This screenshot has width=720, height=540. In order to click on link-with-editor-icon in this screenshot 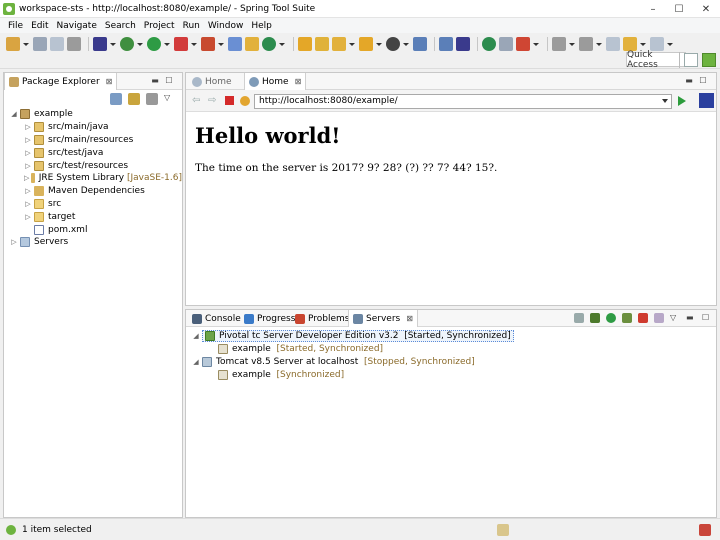, I will do `click(134, 99)`.